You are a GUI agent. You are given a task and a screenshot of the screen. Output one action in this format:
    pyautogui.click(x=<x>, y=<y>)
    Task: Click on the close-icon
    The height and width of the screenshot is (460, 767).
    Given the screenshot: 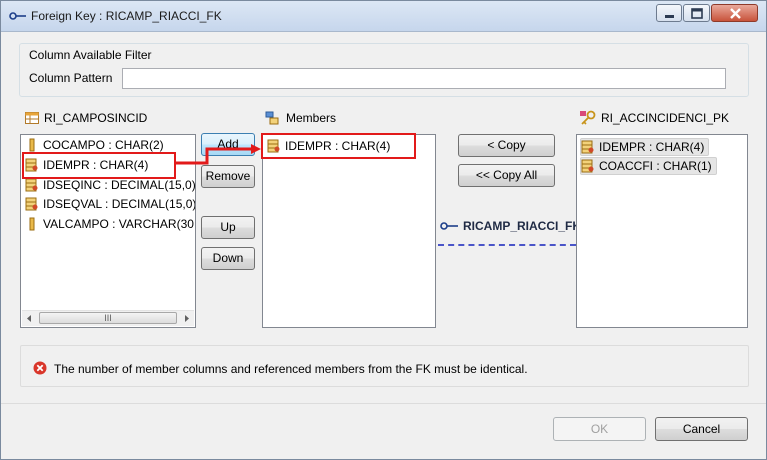 What is the action you would take?
    pyautogui.click(x=735, y=13)
    